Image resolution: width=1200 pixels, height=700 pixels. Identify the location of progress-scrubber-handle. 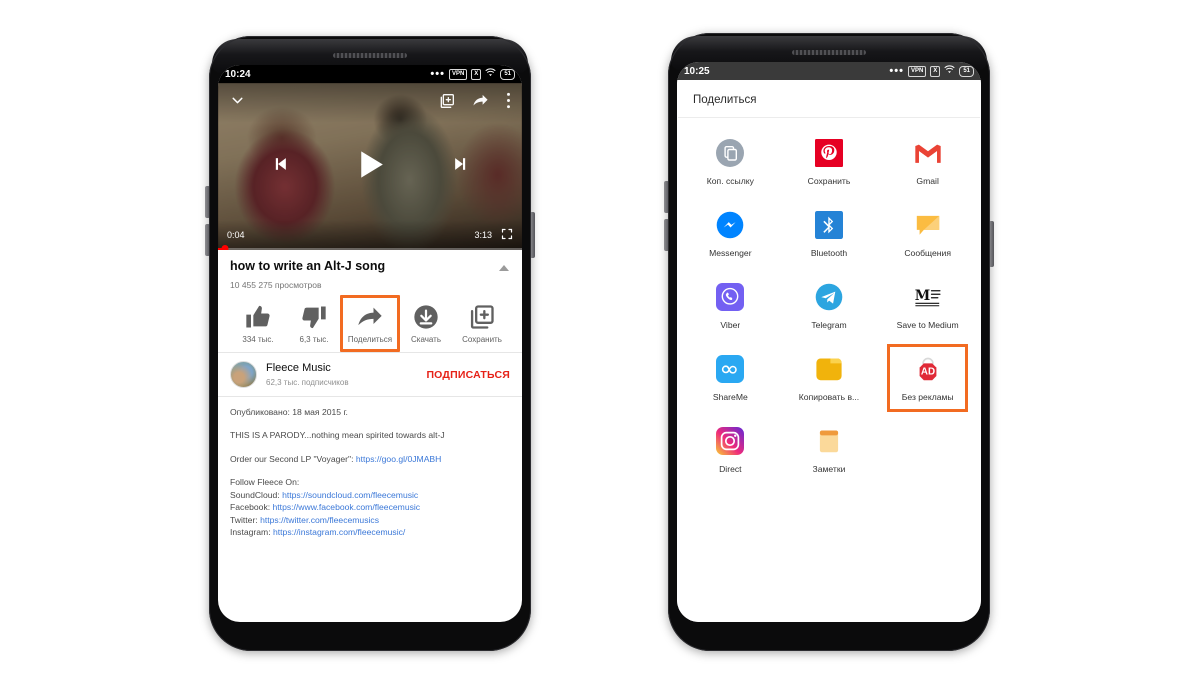
(225, 247).